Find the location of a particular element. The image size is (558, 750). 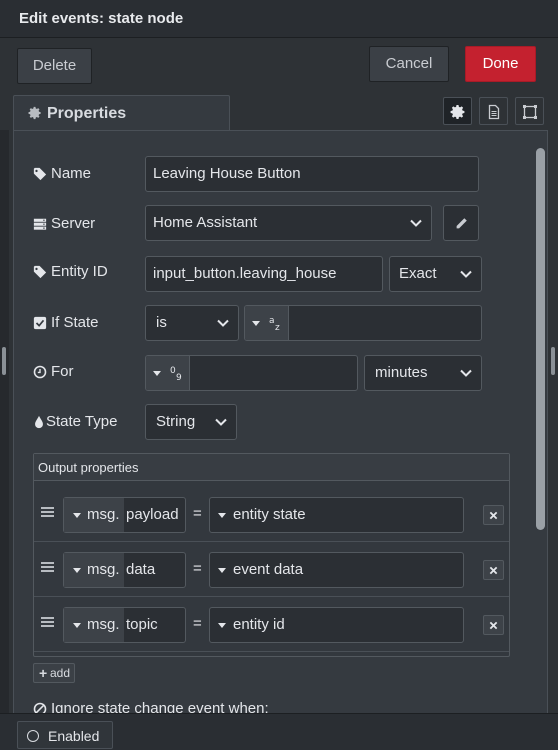

checkbox-checked-icon is located at coordinates (40, 323).